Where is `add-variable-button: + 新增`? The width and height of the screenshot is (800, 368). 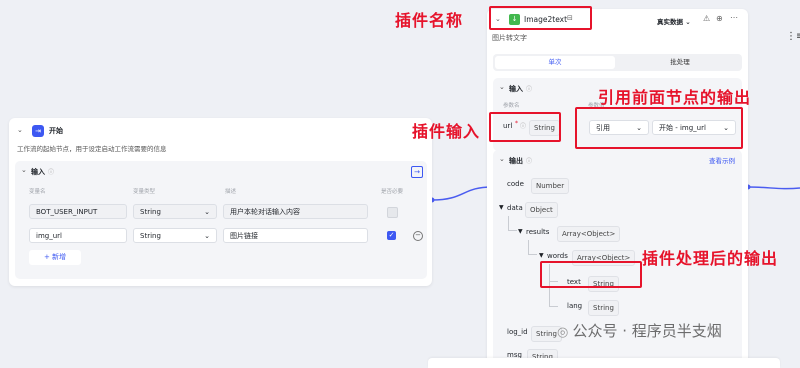 add-variable-button: + 新增 is located at coordinates (55, 257).